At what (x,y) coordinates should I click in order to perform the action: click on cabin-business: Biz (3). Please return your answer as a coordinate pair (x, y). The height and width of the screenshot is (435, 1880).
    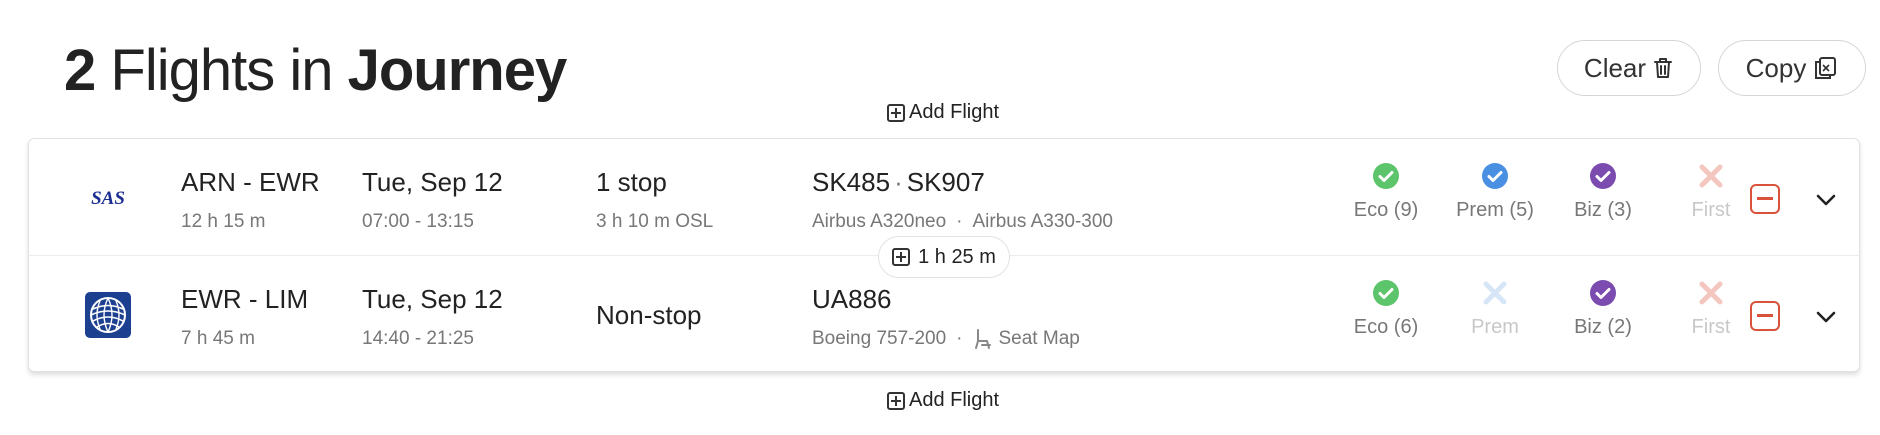
    Looking at the image, I should click on (1603, 191).